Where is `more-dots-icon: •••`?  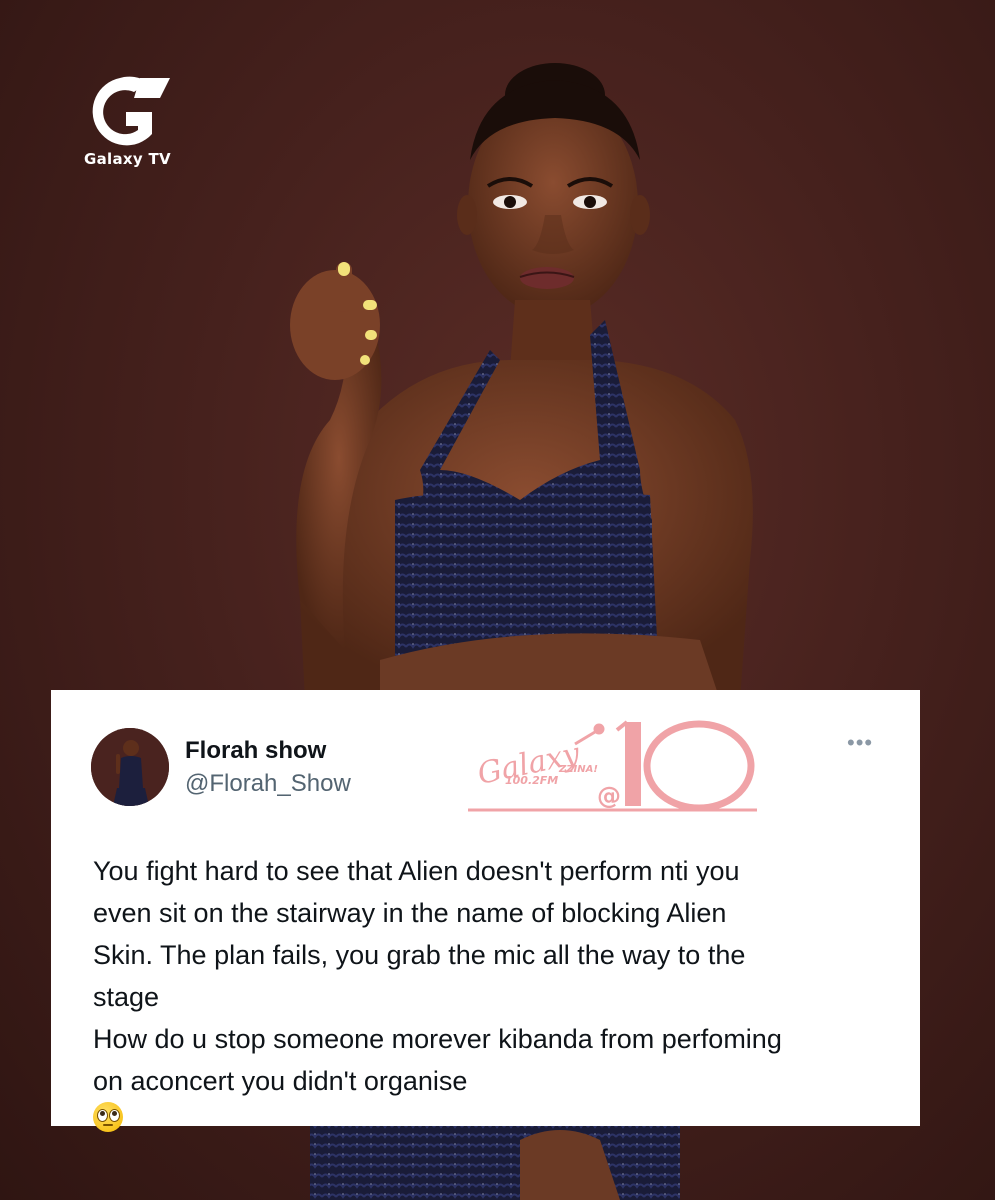
more-dots-icon: ••• is located at coordinates (860, 742).